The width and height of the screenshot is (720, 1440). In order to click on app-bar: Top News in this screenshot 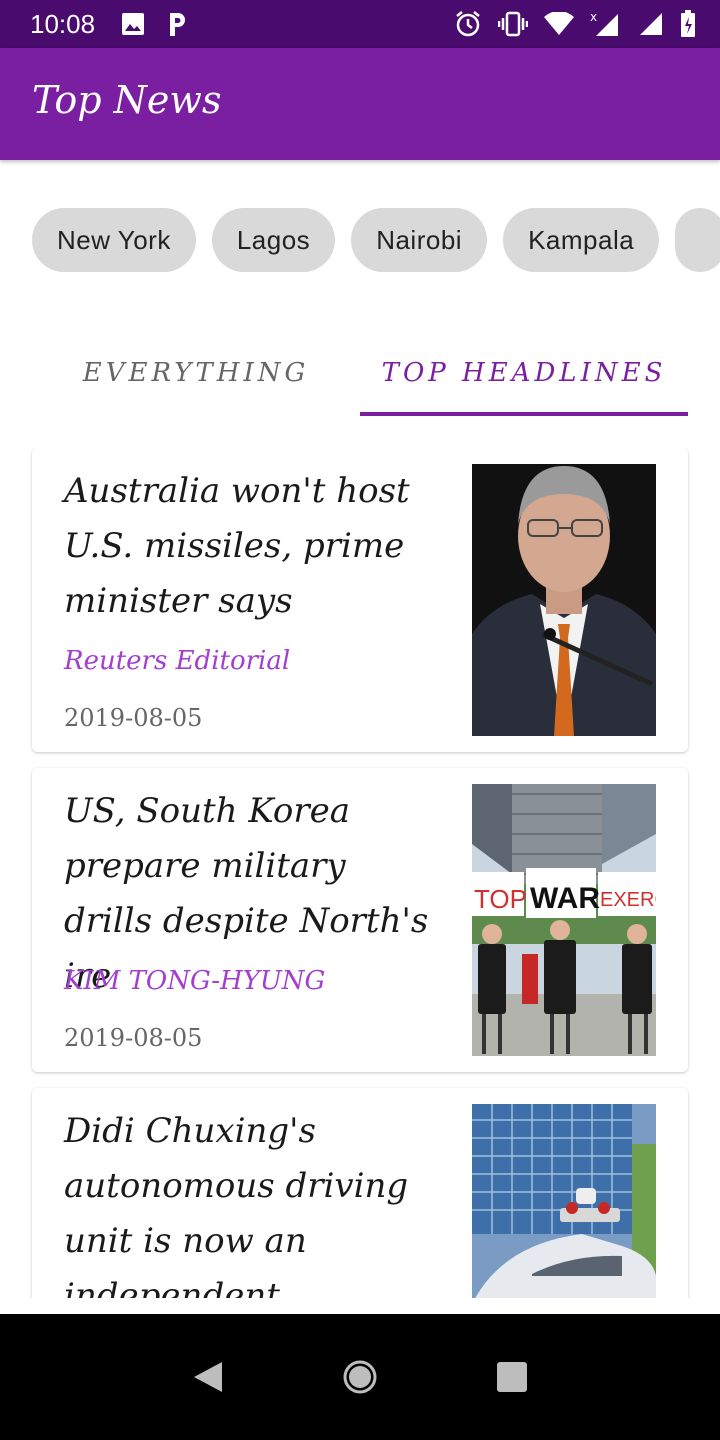, I will do `click(360, 104)`.